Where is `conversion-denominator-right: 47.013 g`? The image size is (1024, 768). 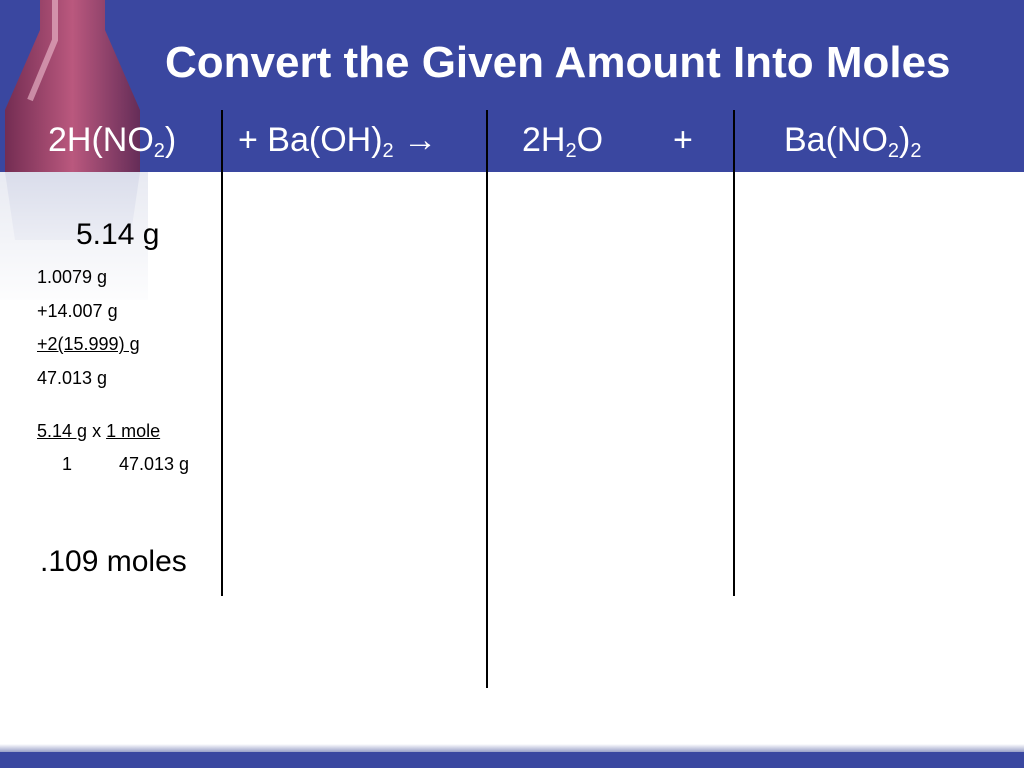 conversion-denominator-right: 47.013 g is located at coordinates (154, 464).